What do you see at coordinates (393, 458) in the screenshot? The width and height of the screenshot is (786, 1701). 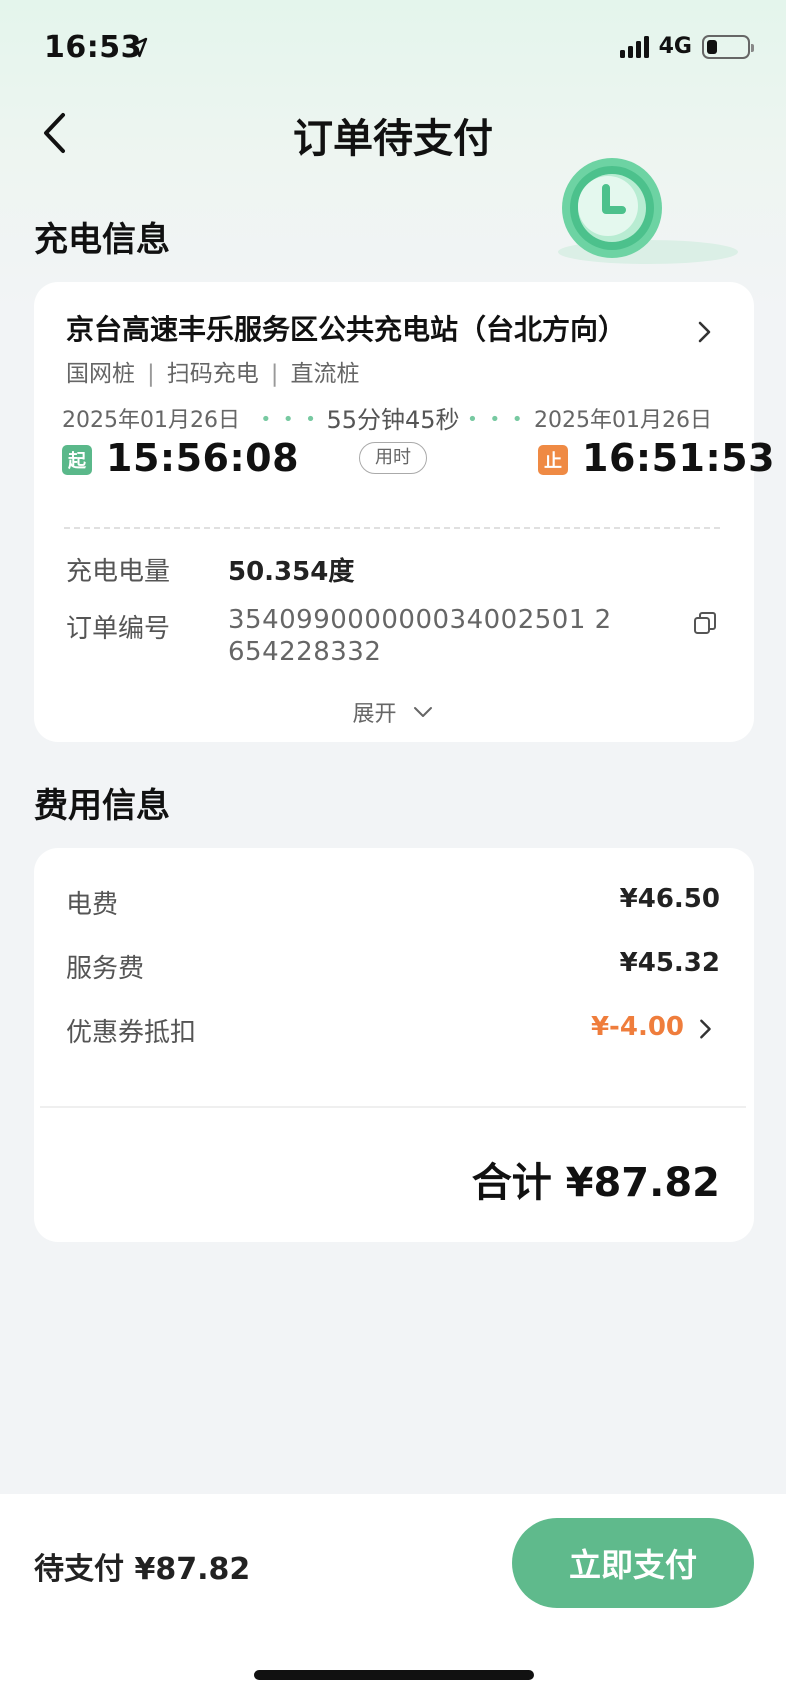 I see `duration-label: 用时` at bounding box center [393, 458].